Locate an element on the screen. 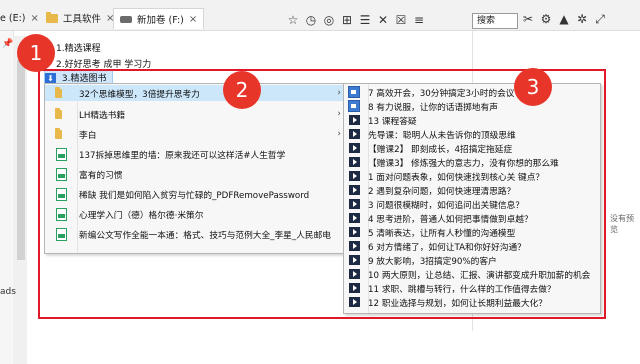 This screenshot has width=640, height=364. menu-item-label: 8 有力说服，让你的话语掷地有声 is located at coordinates (433, 107).